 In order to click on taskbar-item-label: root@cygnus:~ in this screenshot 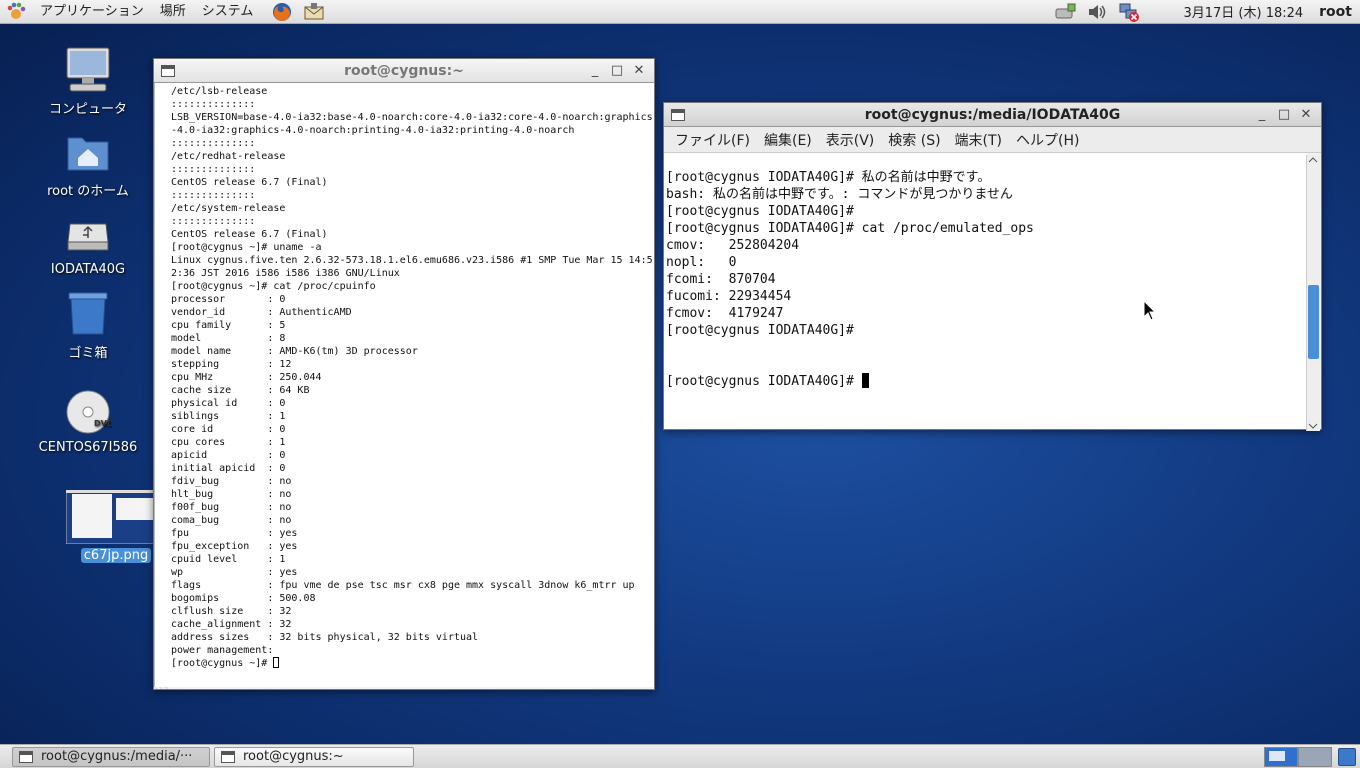, I will do `click(293, 756)`.